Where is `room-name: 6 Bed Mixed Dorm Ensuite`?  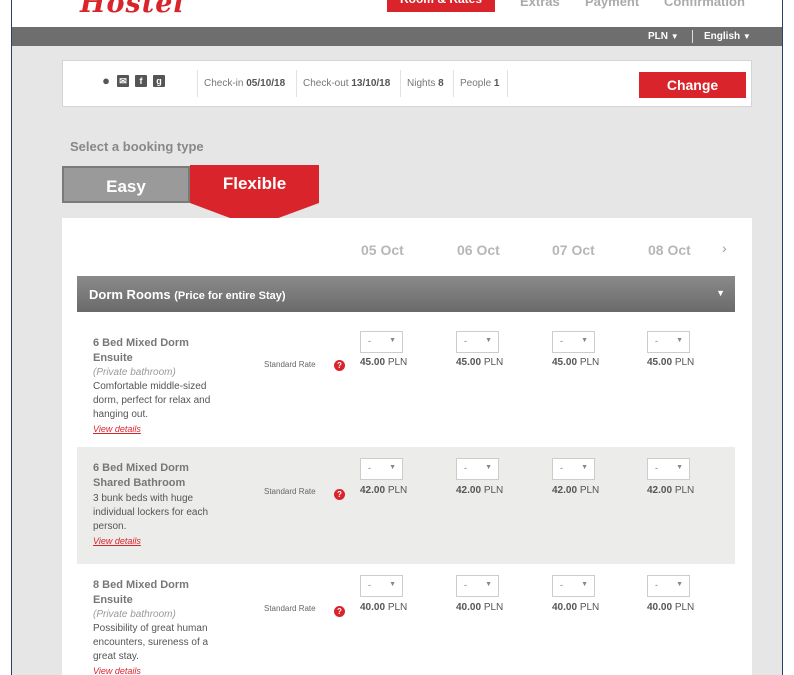 room-name: 6 Bed Mixed Dorm Ensuite is located at coordinates (141, 350).